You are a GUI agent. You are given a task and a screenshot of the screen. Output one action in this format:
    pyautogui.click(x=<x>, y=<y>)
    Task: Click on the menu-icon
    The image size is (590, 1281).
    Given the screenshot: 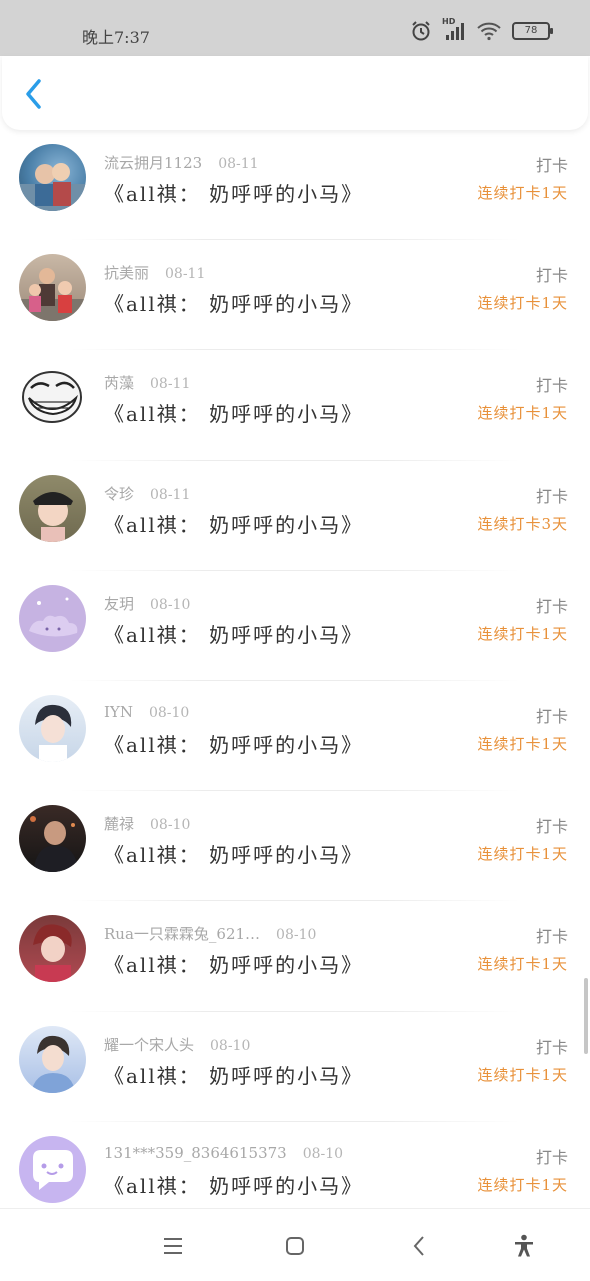 What is the action you would take?
    pyautogui.click(x=173, y=1246)
    